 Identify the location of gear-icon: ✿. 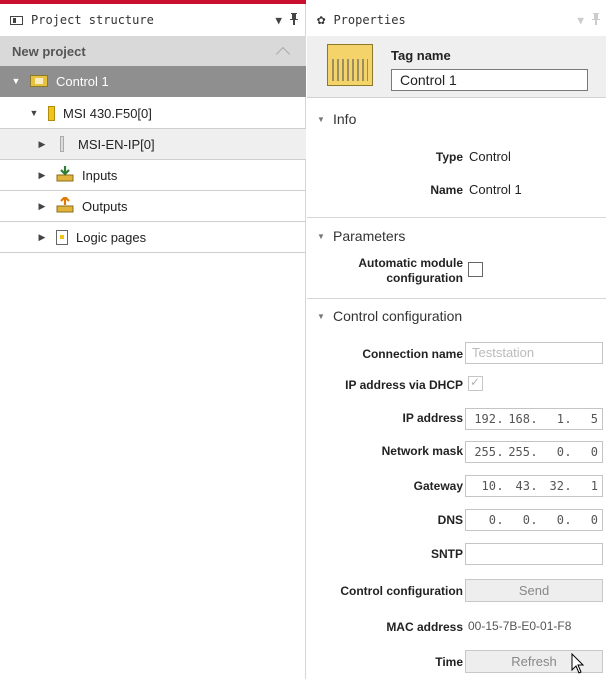
(321, 20).